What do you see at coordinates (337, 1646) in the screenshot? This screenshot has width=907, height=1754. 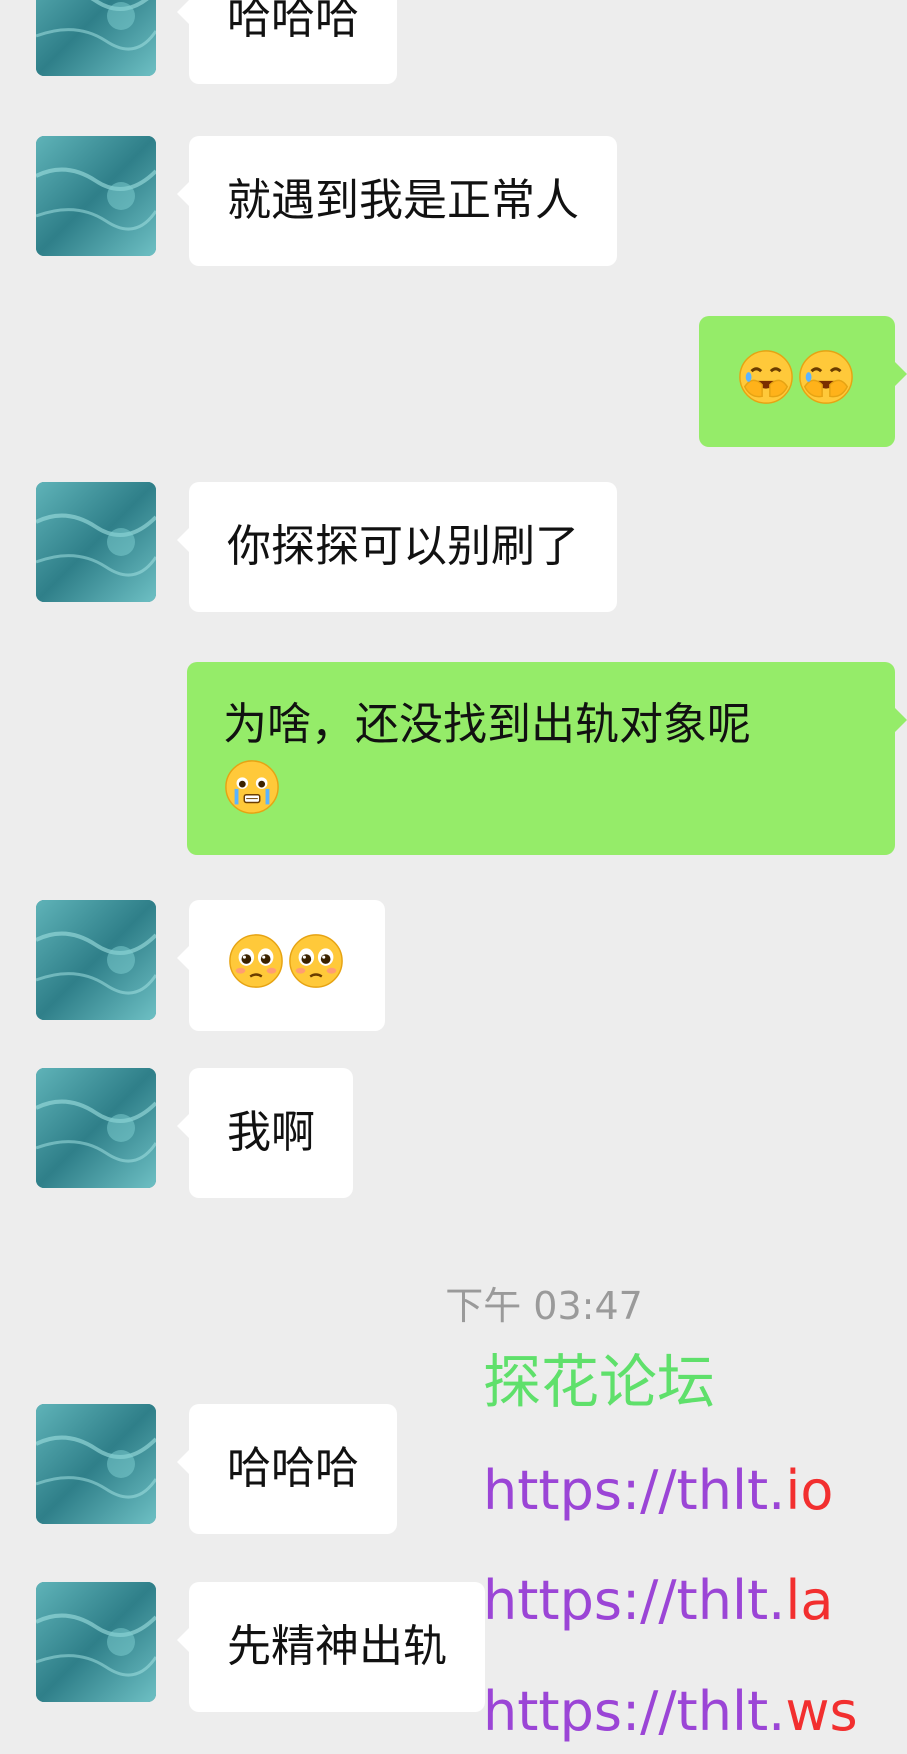 I see `message-text: 先精神出轨` at bounding box center [337, 1646].